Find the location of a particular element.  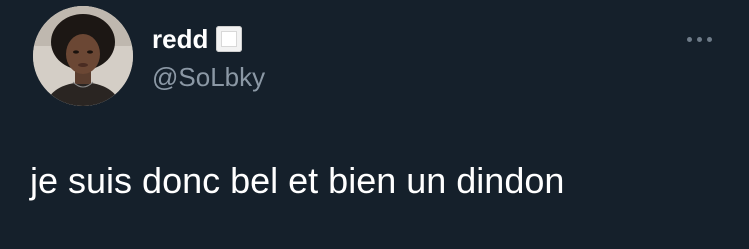

display-name-text: redd is located at coordinates (180, 39).